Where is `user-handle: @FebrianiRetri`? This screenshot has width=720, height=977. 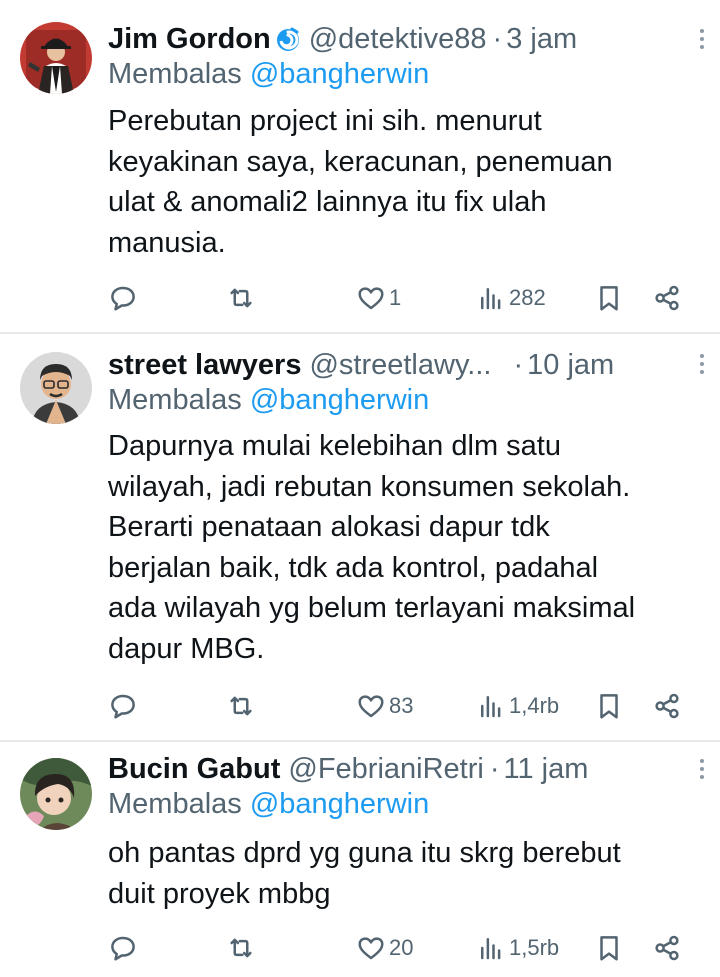
user-handle: @FebrianiRetri is located at coordinates (385, 769).